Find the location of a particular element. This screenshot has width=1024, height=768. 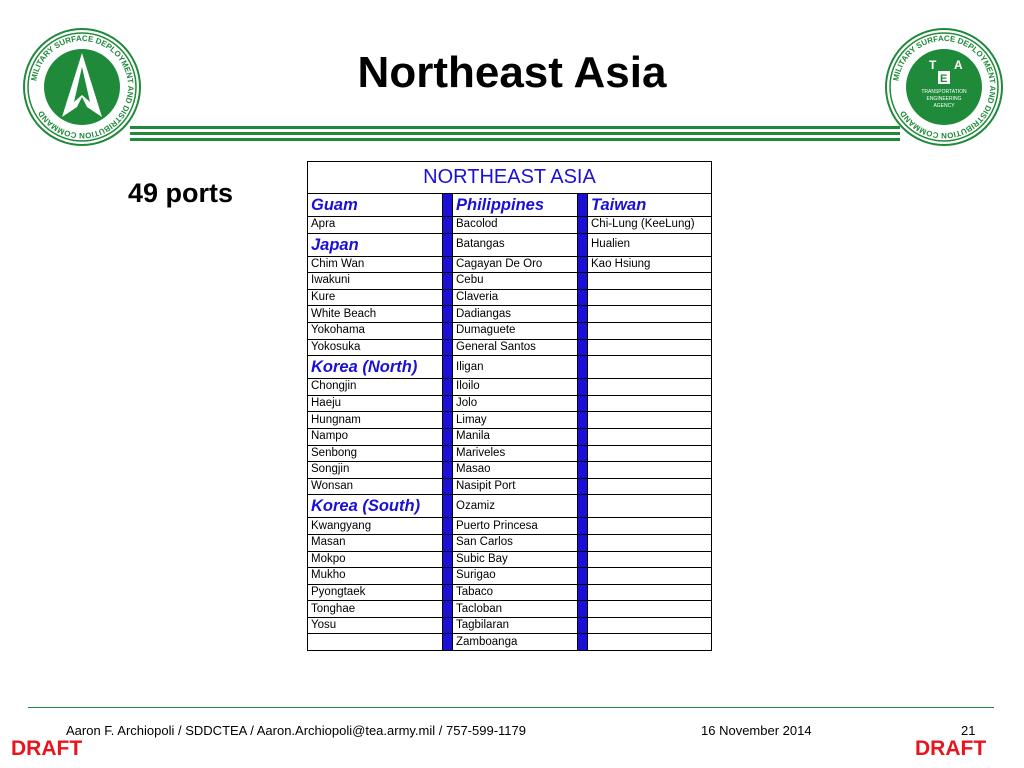

port-cell: Chongjin is located at coordinates (375, 387).